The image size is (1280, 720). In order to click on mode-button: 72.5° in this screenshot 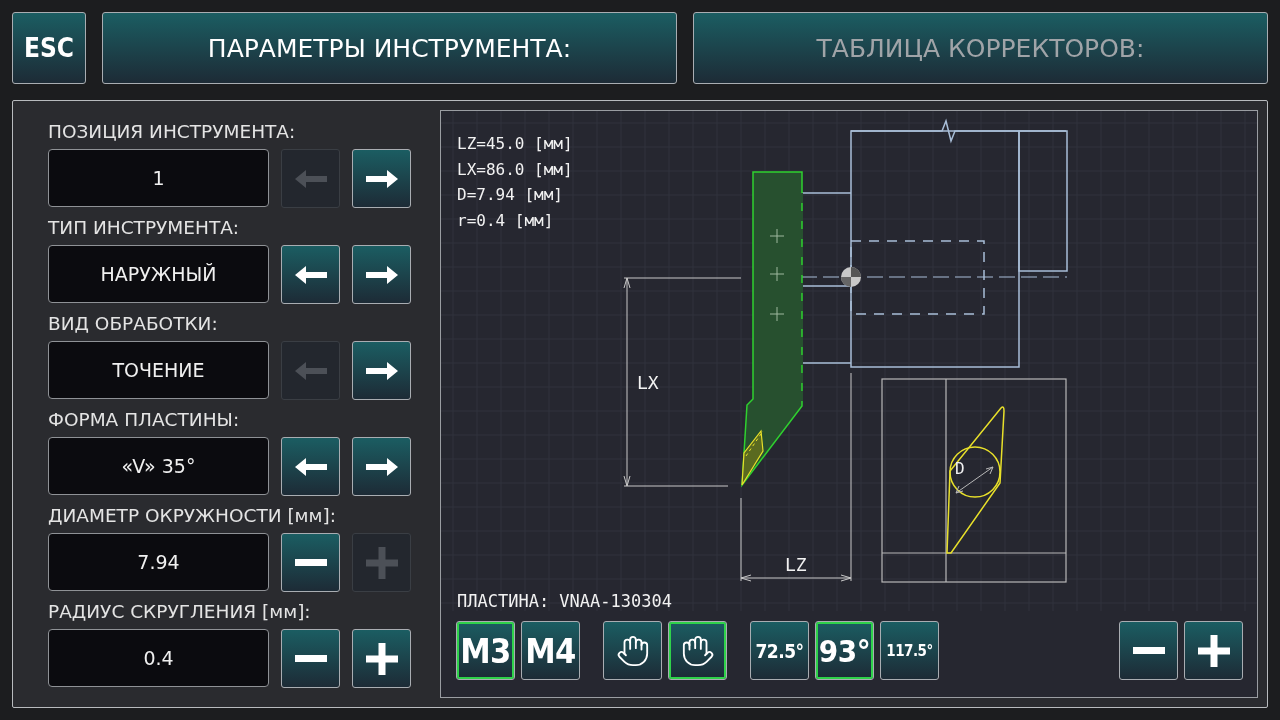, I will do `click(779, 650)`.